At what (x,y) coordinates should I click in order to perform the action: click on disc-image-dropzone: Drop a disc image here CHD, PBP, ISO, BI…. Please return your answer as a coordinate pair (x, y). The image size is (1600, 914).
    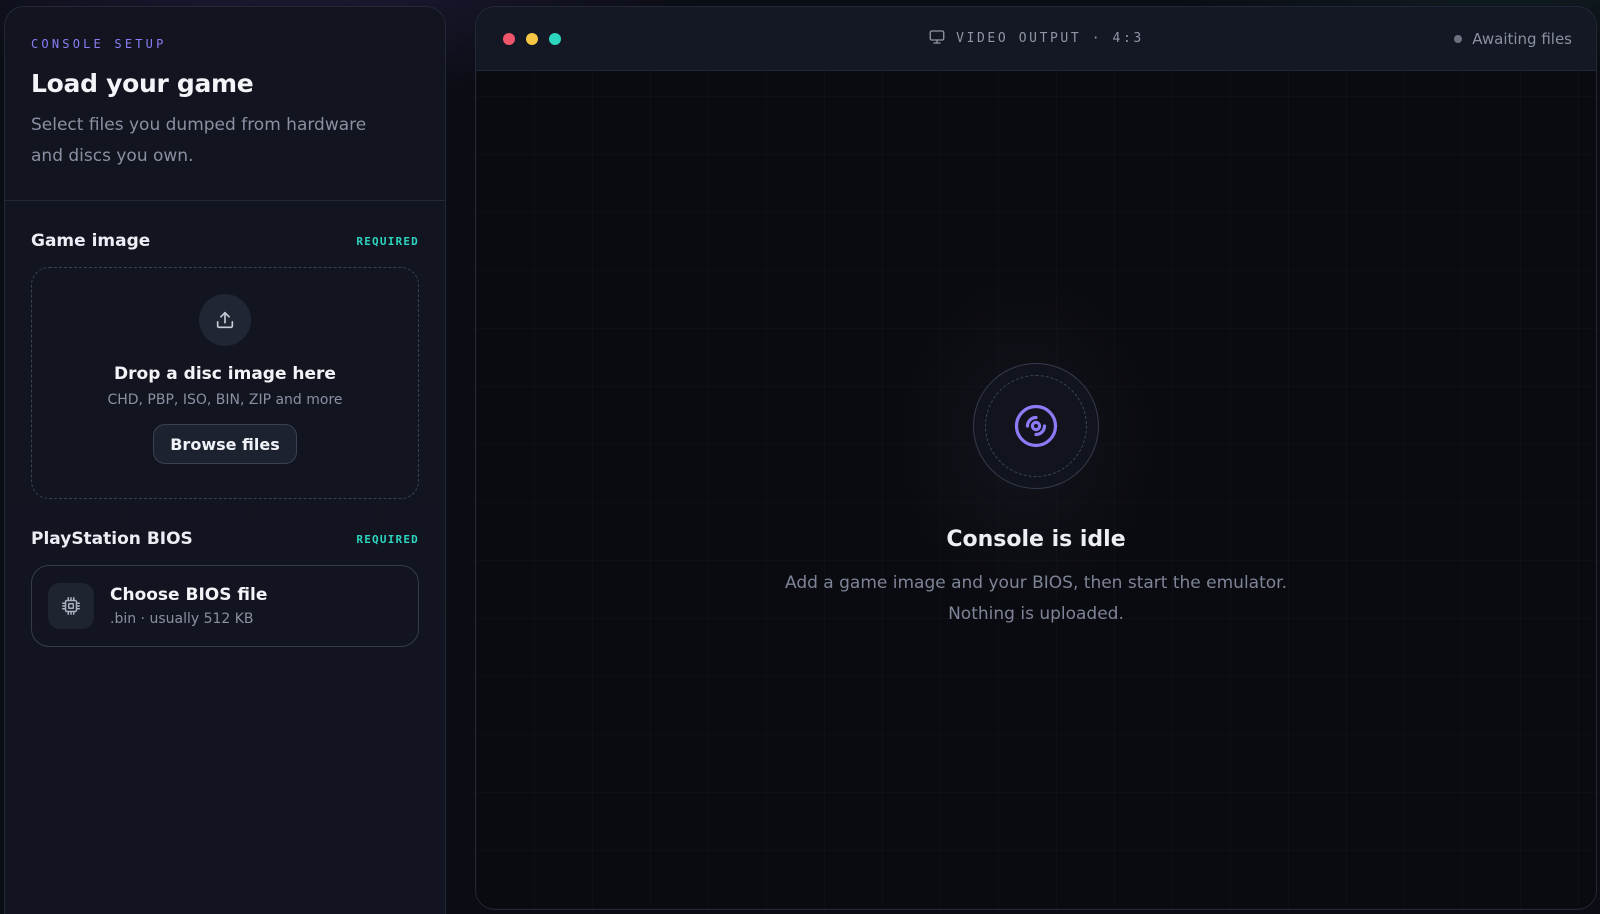
    Looking at the image, I should click on (225, 383).